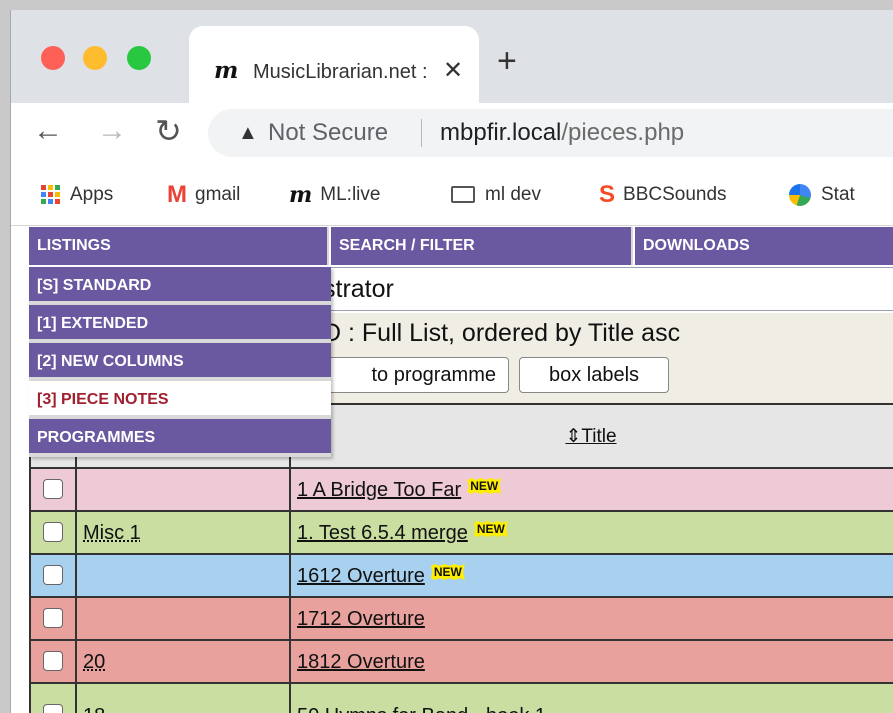 This screenshot has height=713, width=893. I want to click on header-cell-title: ⇕Title, so click(591, 436).